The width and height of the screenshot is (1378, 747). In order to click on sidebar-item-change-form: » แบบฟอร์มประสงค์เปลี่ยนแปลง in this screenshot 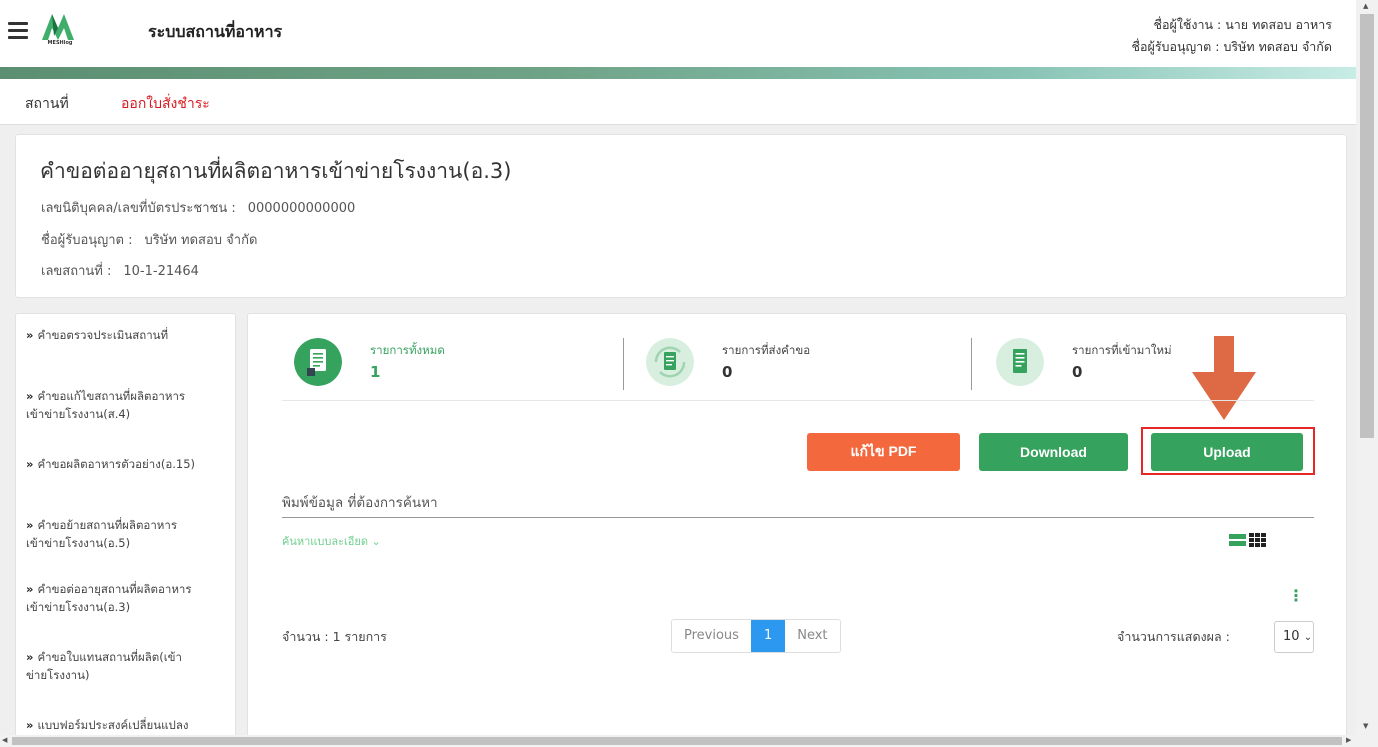, I will do `click(128, 725)`.